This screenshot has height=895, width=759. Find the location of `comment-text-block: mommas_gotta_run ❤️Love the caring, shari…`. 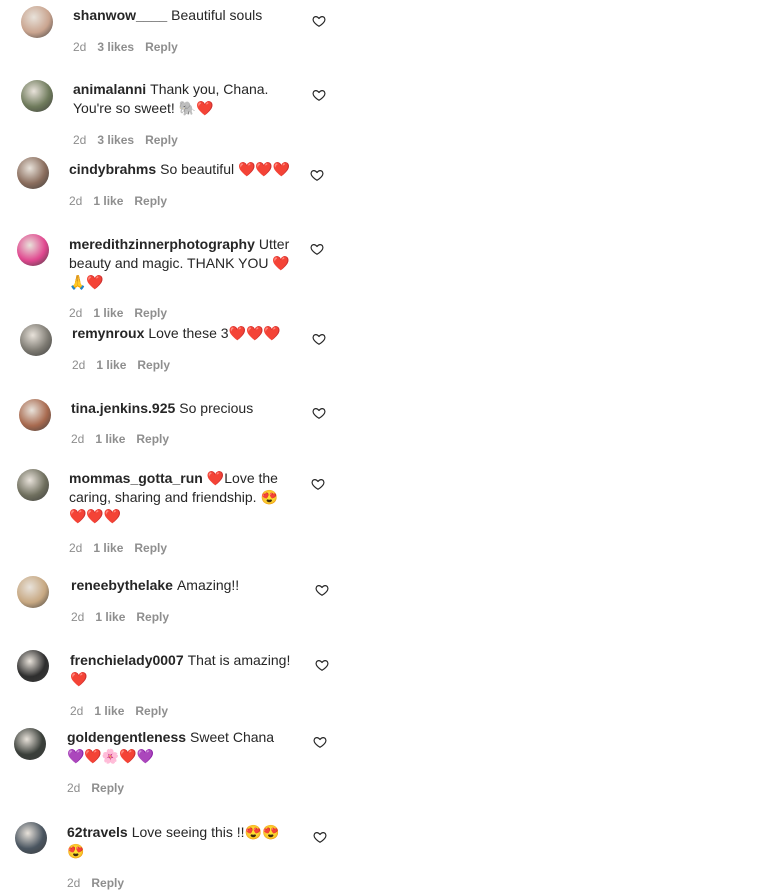

comment-text-block: mommas_gotta_run ❤️Love the caring, shari… is located at coordinates (181, 497).